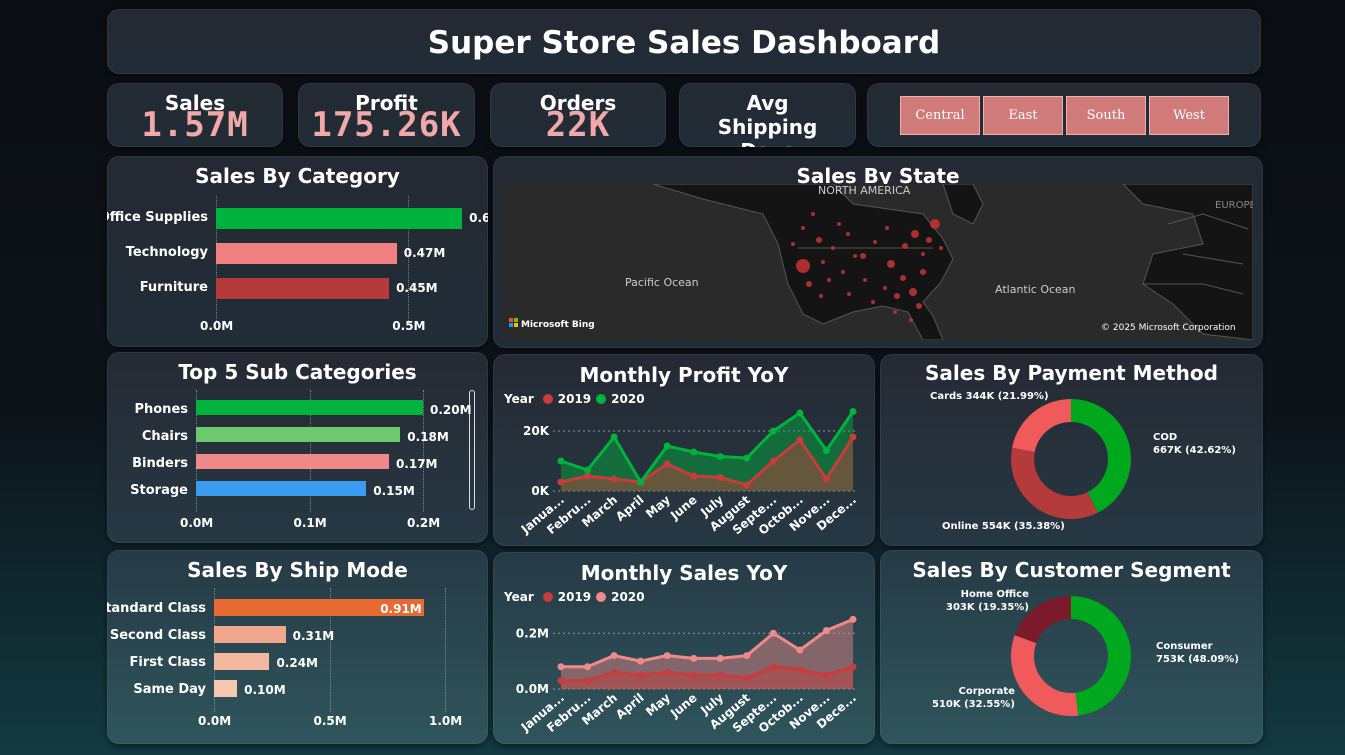  I want to click on slicer-south-button: South, so click(1106, 115).